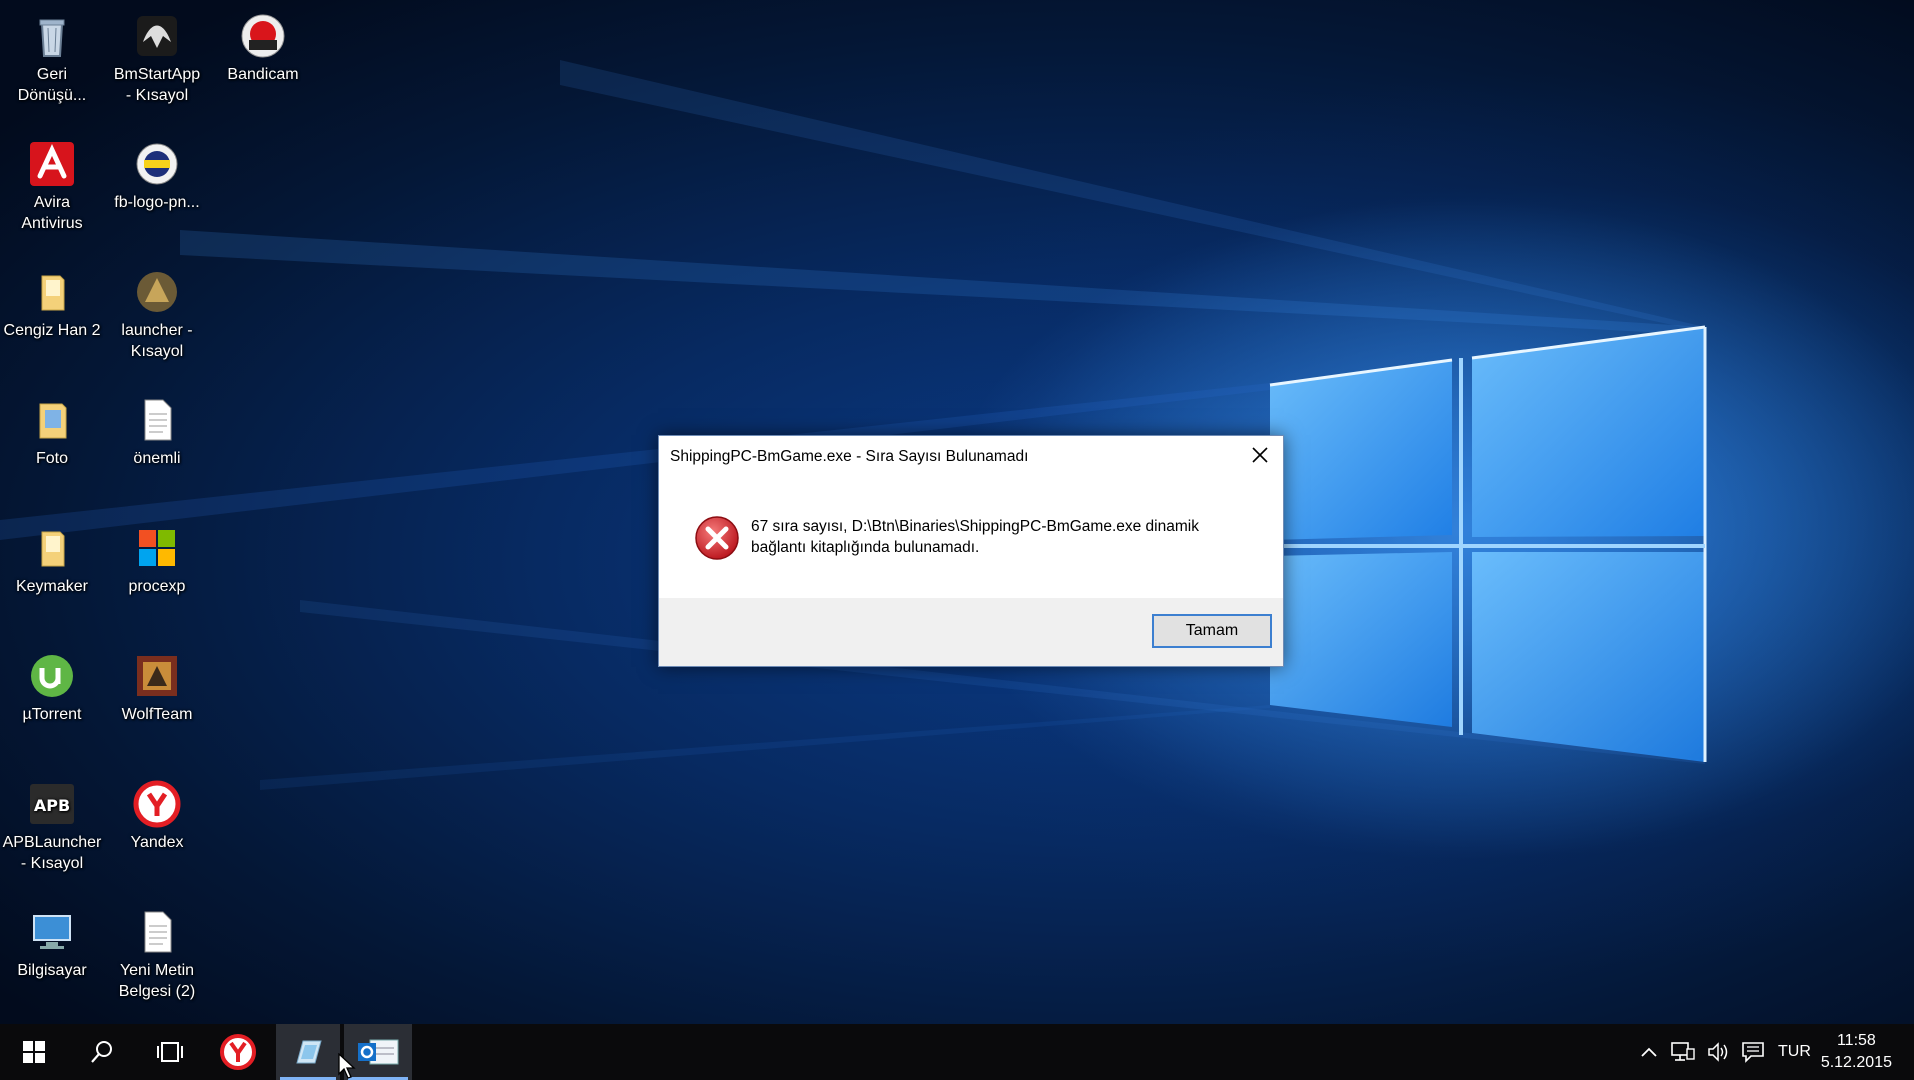 The height and width of the screenshot is (1080, 1914). I want to click on desktop-icon-onemli: önemli, so click(157, 429).